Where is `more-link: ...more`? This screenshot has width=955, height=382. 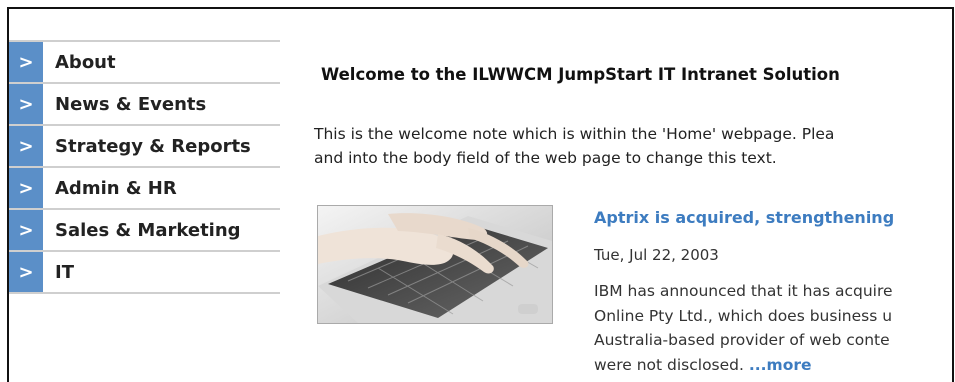 more-link: ...more is located at coordinates (780, 365).